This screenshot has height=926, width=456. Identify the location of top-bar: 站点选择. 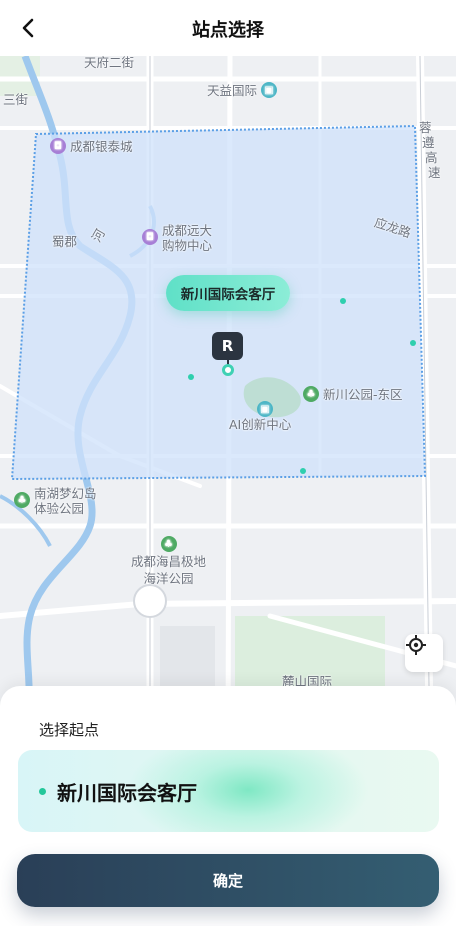
(228, 28).